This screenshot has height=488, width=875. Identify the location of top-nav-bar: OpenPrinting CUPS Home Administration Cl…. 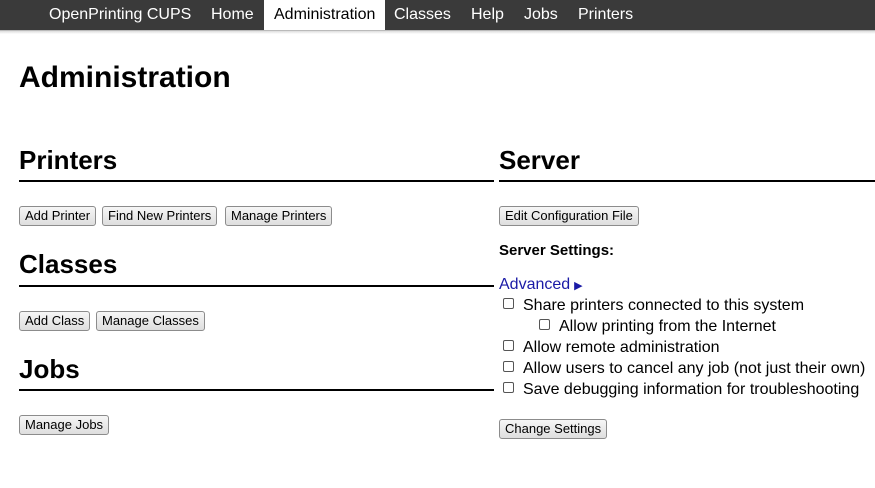
(437, 15).